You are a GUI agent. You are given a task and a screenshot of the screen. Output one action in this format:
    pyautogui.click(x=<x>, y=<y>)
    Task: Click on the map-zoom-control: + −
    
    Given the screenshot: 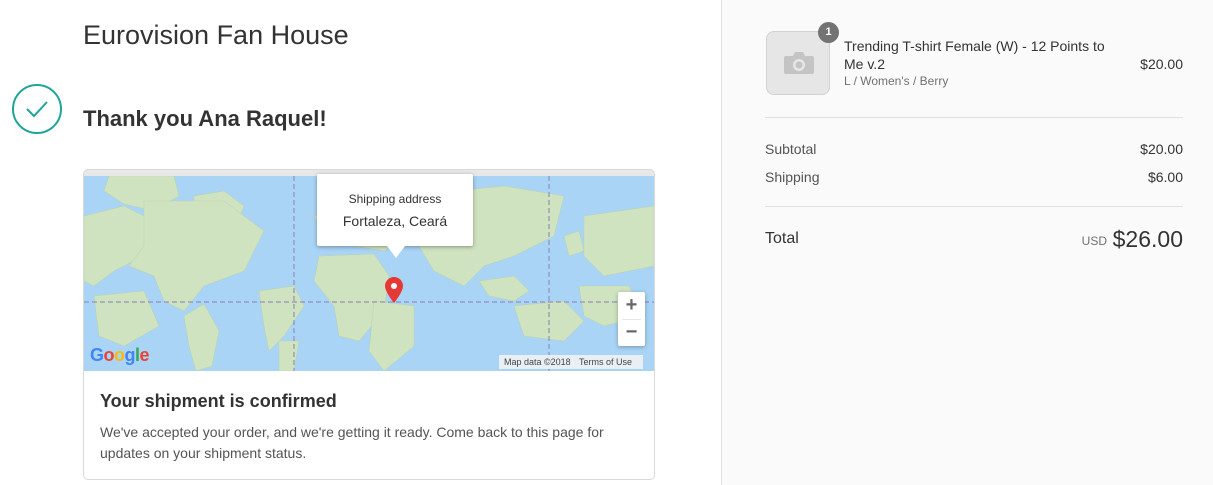 What is the action you would take?
    pyautogui.click(x=631, y=319)
    